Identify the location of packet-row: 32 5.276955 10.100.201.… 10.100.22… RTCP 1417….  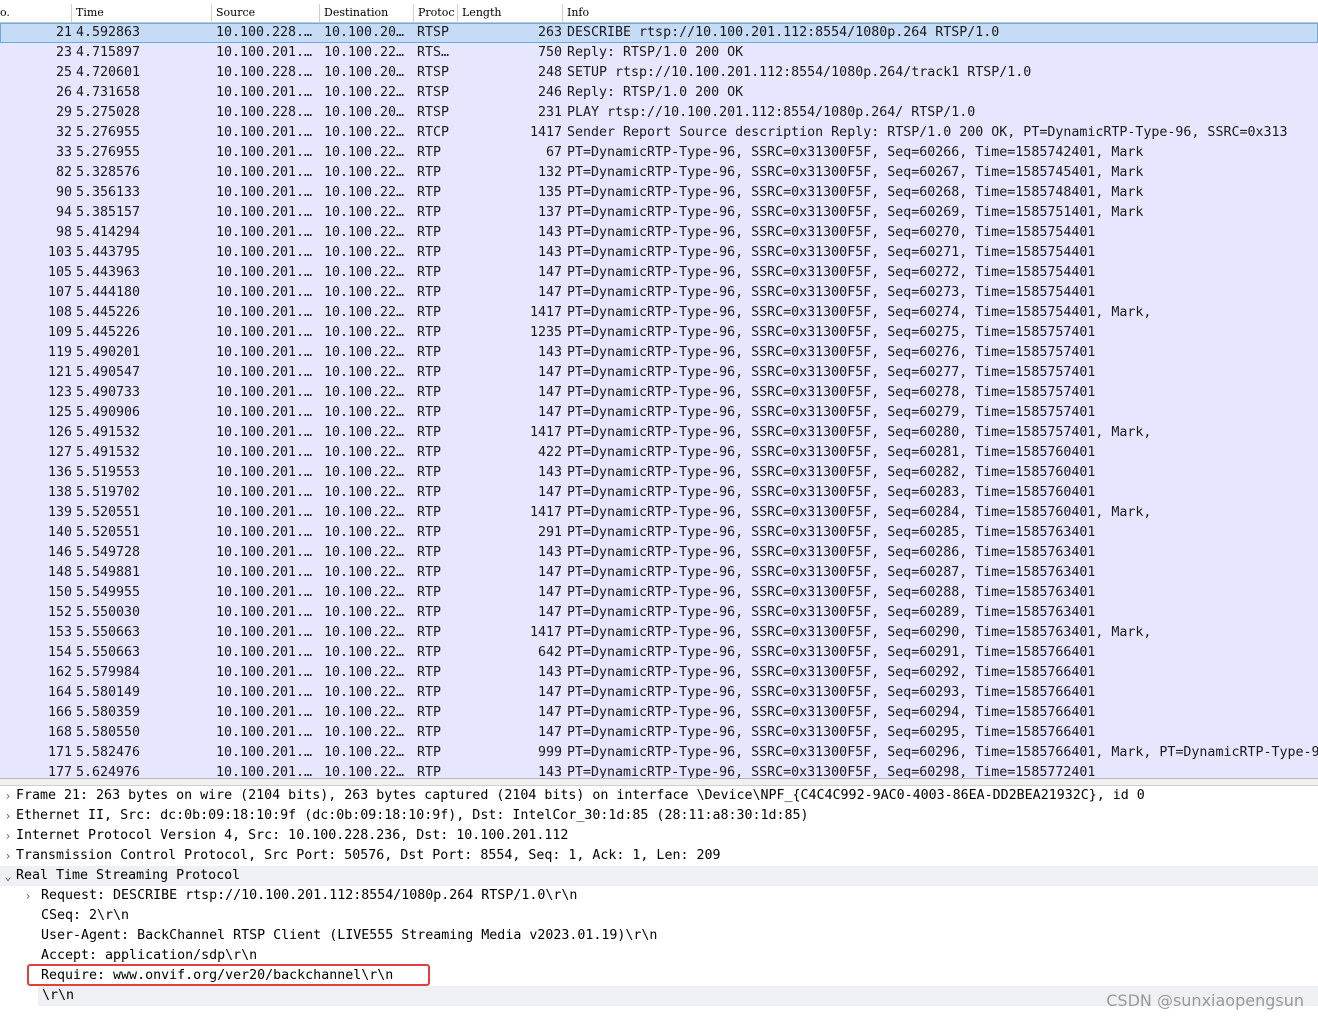
(659, 133).